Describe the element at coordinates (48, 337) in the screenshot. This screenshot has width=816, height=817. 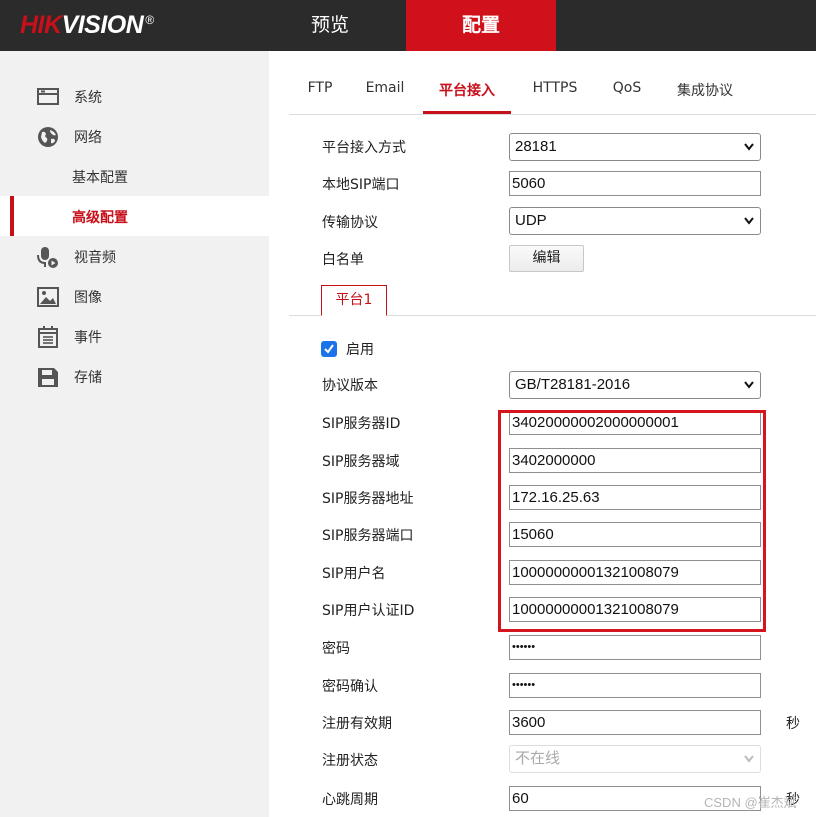
I see `calendar-icon` at that location.